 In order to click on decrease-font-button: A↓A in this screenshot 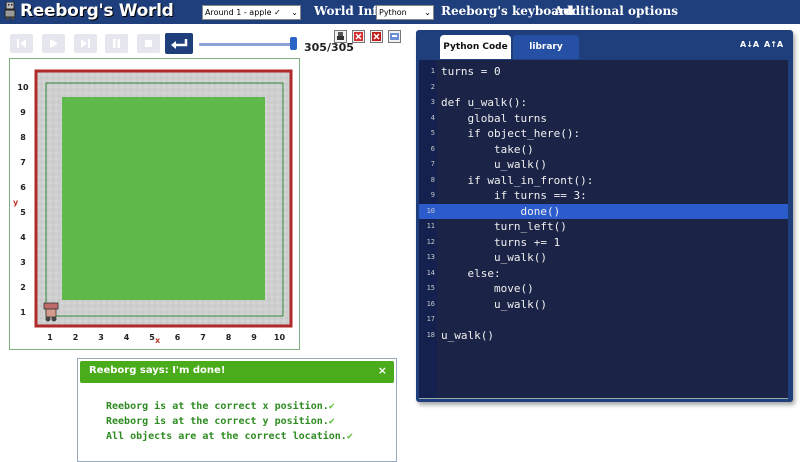, I will do `click(749, 44)`.